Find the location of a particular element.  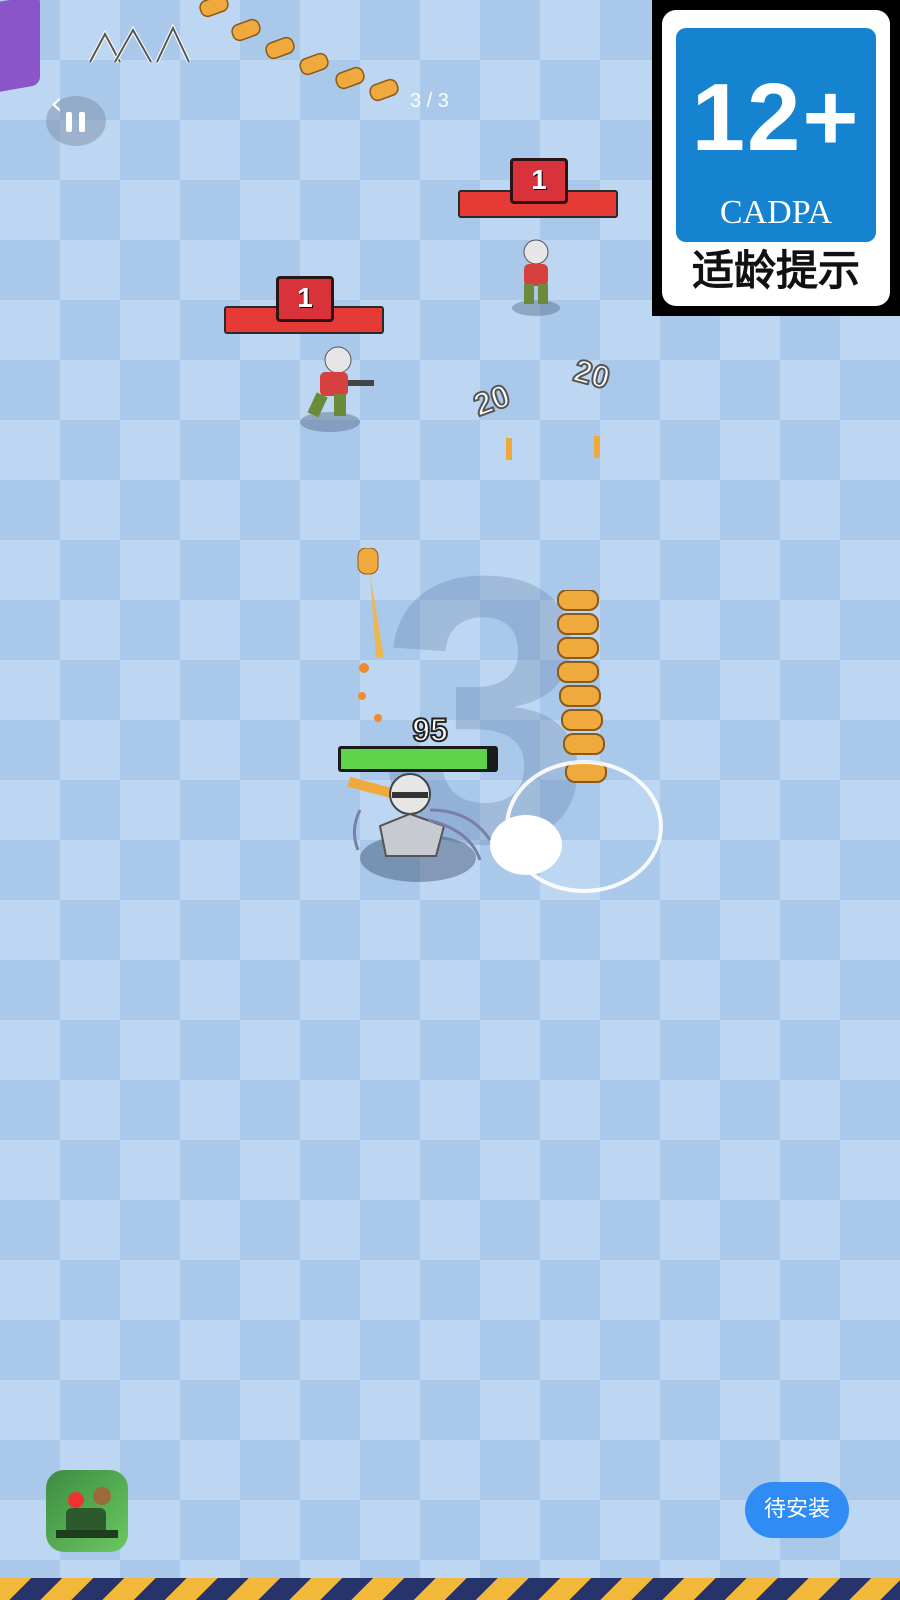

install-button: 待安装 is located at coordinates (797, 1510).